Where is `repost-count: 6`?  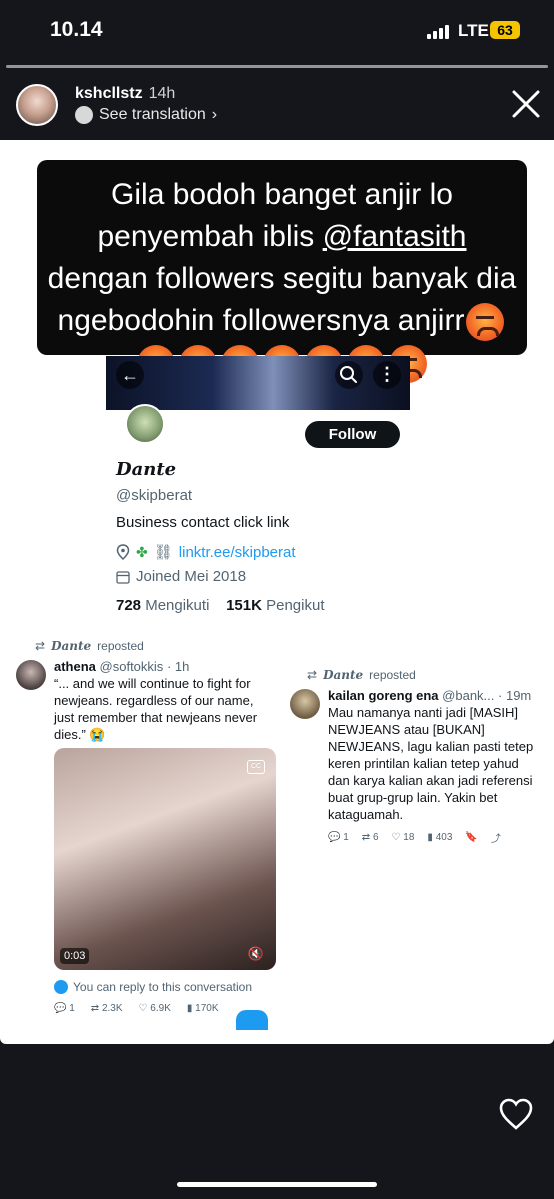 repost-count: 6 is located at coordinates (375, 837).